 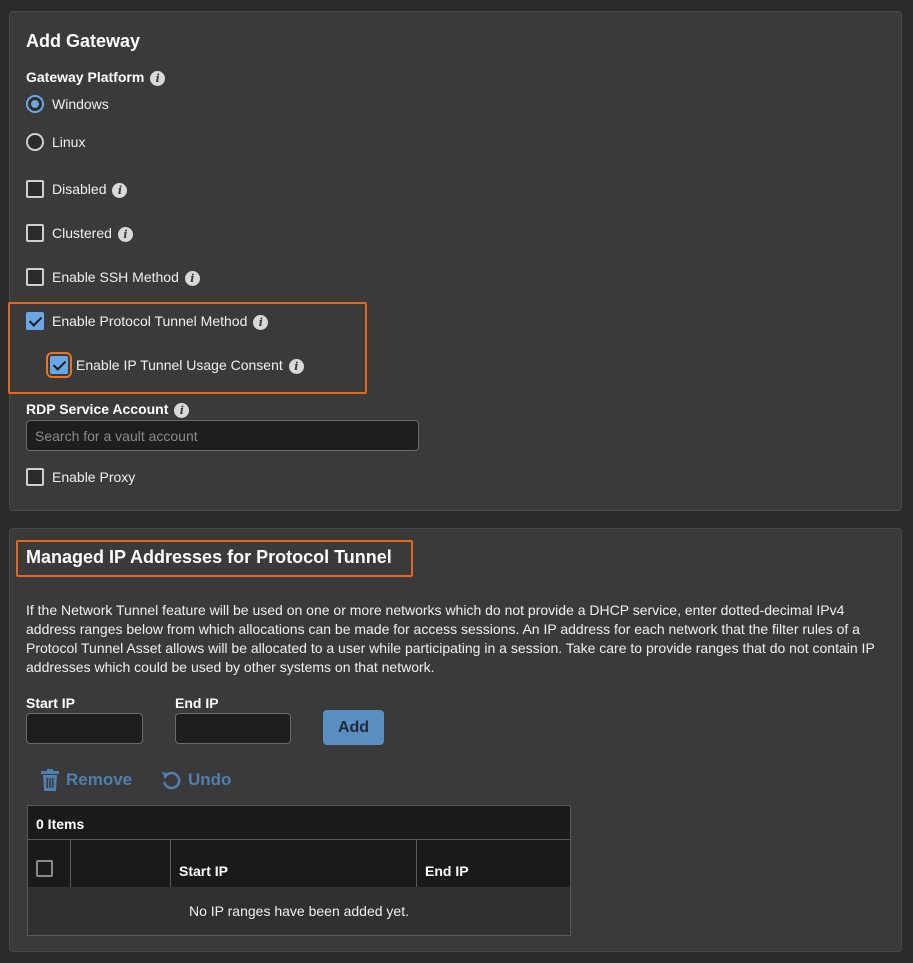 What do you see at coordinates (35, 104) in the screenshot?
I see `radio-windows` at bounding box center [35, 104].